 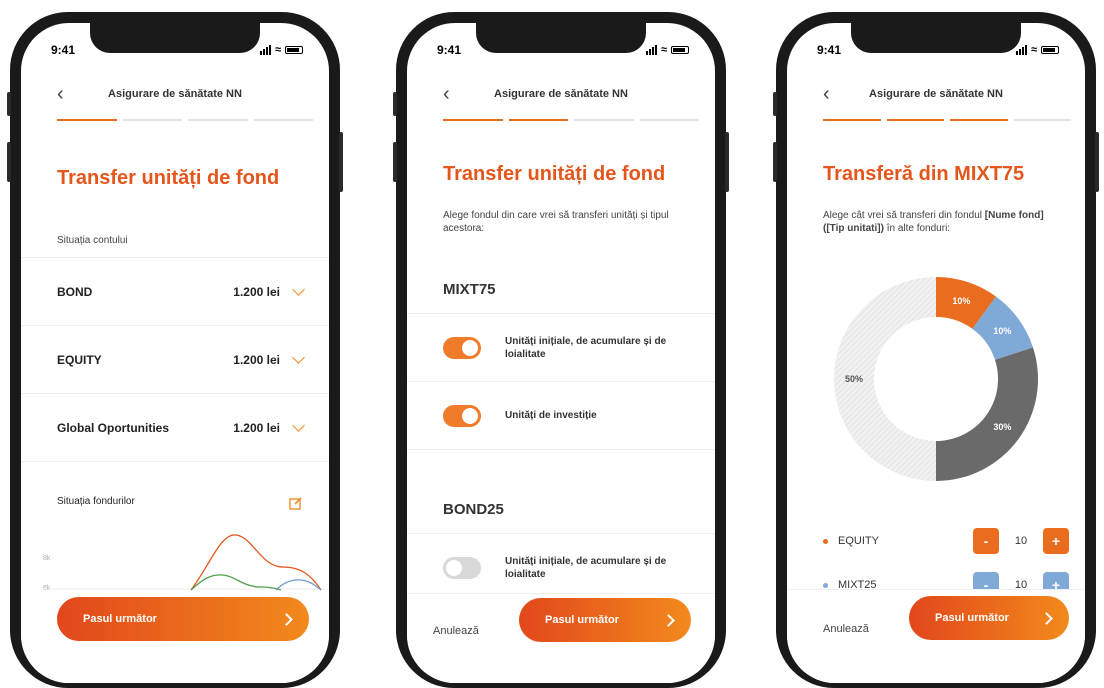 I want to click on funds-label: Situația fondurilor, so click(x=96, y=501).